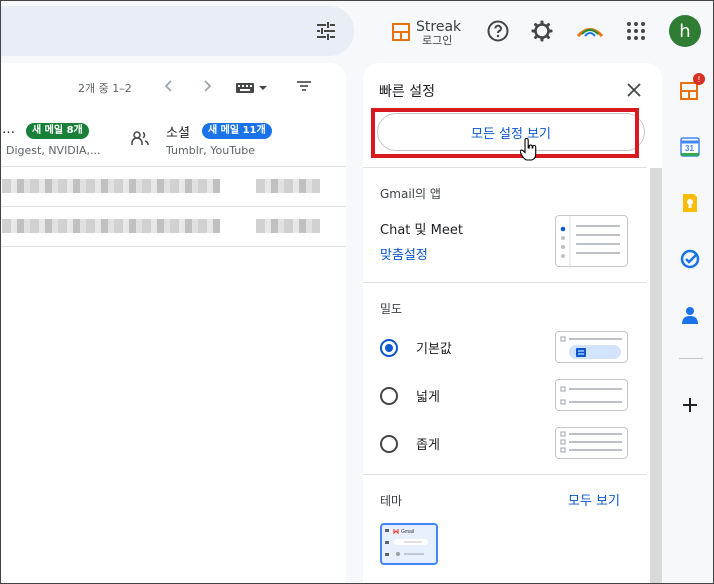 This screenshot has height=584, width=714. What do you see at coordinates (409, 544) in the screenshot?
I see `theme-thumbnail: Gmail` at bounding box center [409, 544].